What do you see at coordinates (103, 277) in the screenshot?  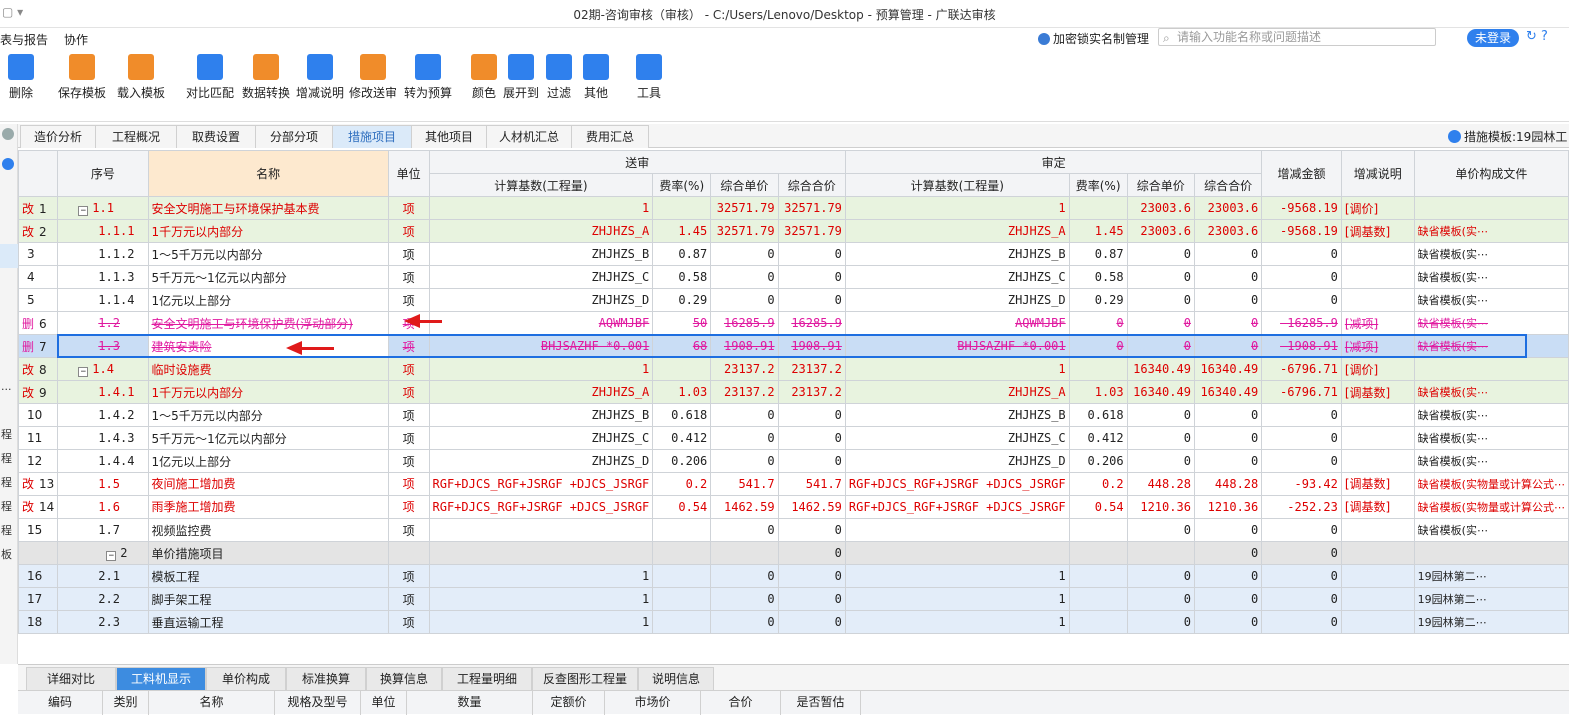 I see `seq-cell: 1.1.3` at bounding box center [103, 277].